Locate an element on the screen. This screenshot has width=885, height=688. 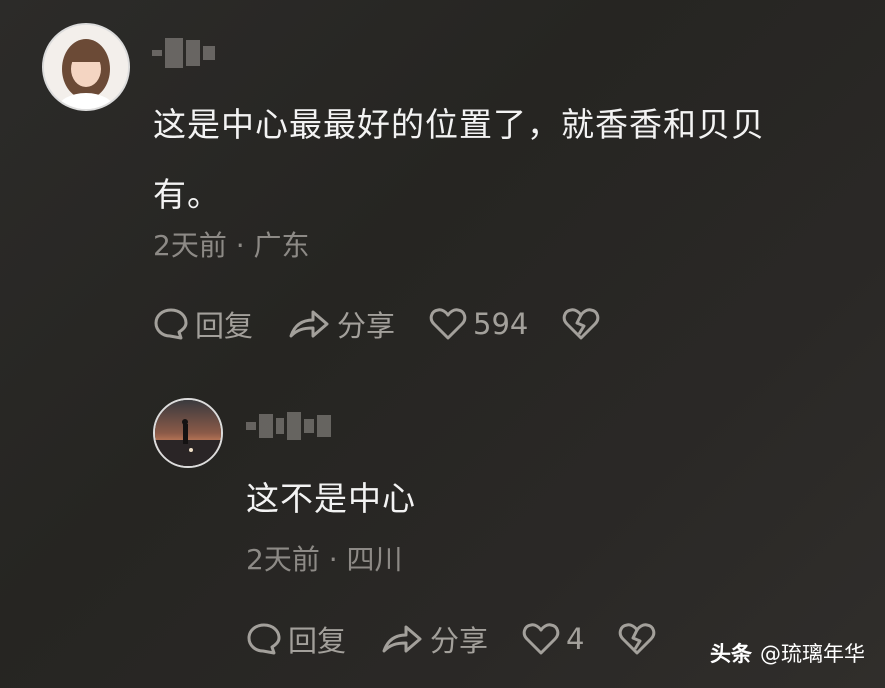
reply-reply-button: 回复 is located at coordinates (296, 639).